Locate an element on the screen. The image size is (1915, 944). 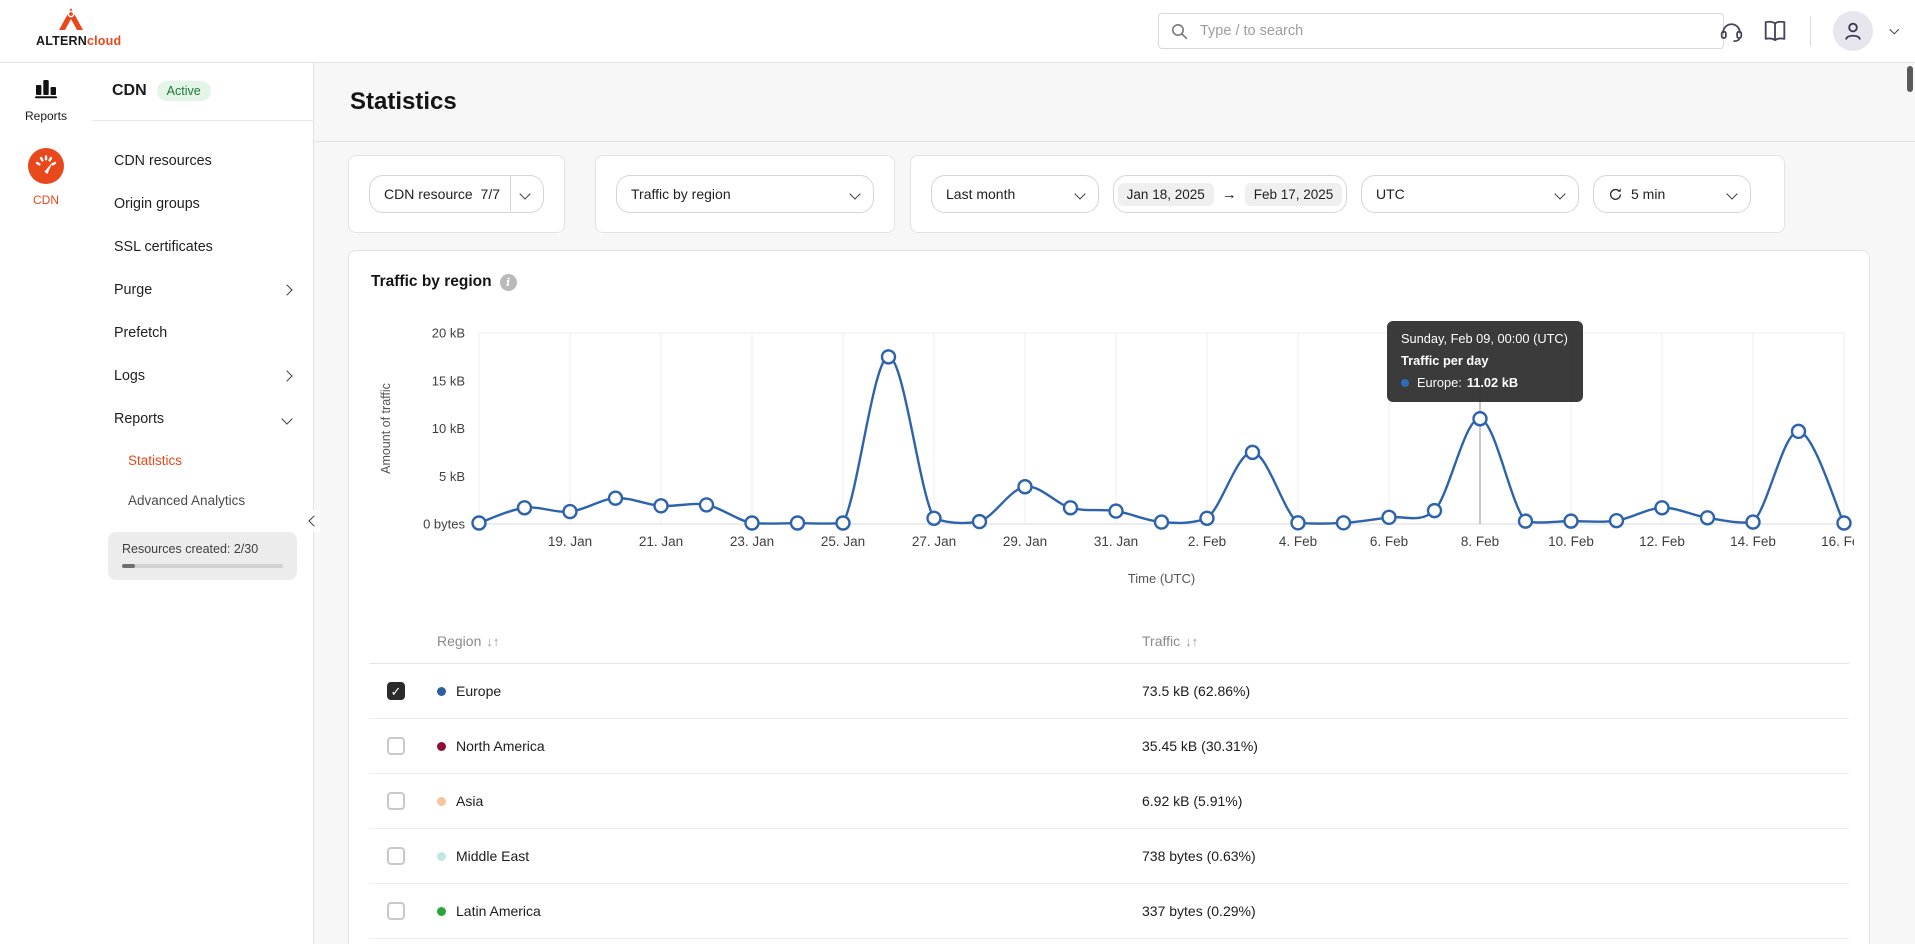
rail-reports-label: Reports is located at coordinates (46, 116).